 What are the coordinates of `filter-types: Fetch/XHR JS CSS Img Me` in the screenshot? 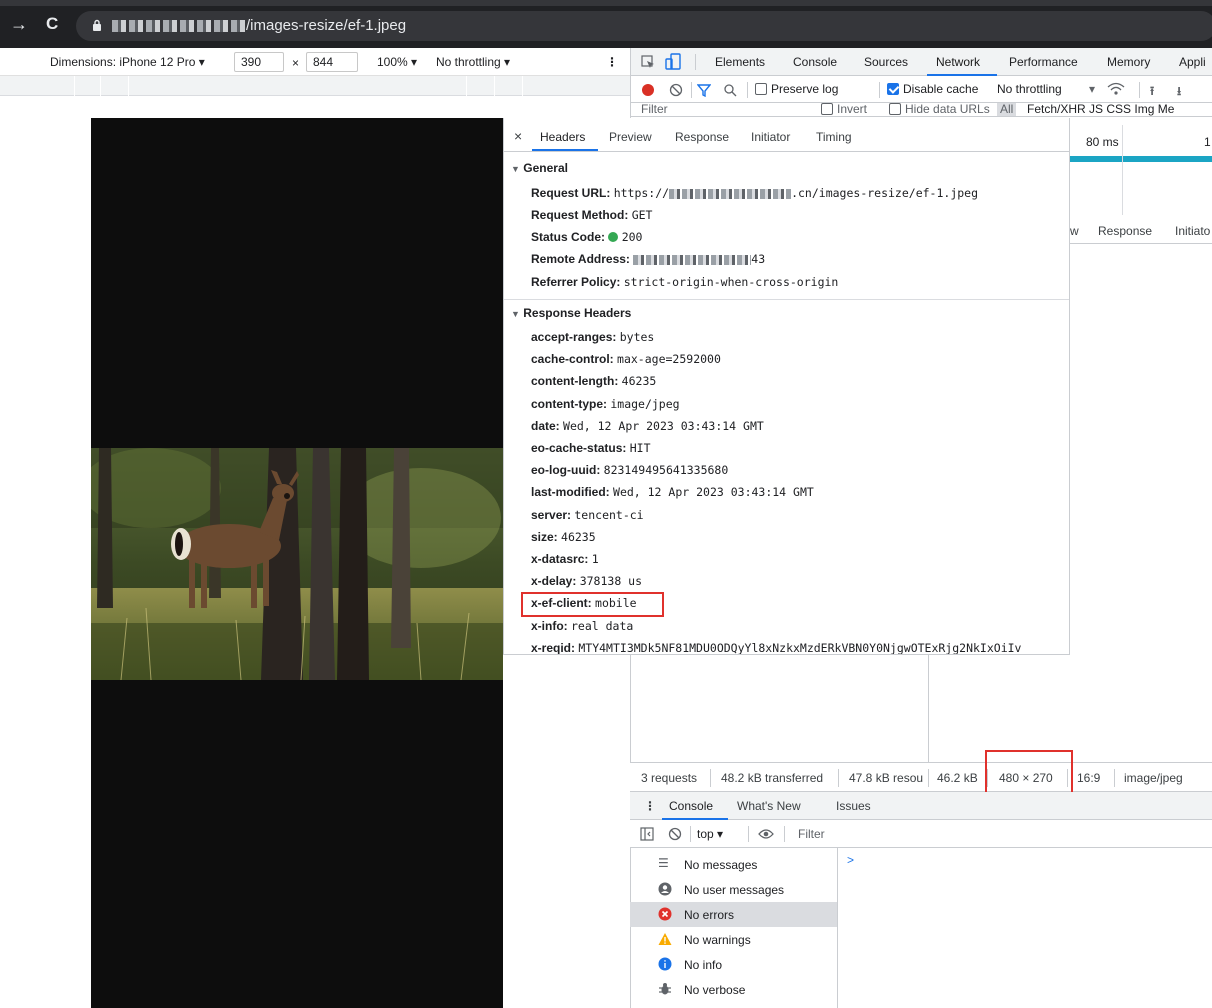 It's located at (1100, 109).